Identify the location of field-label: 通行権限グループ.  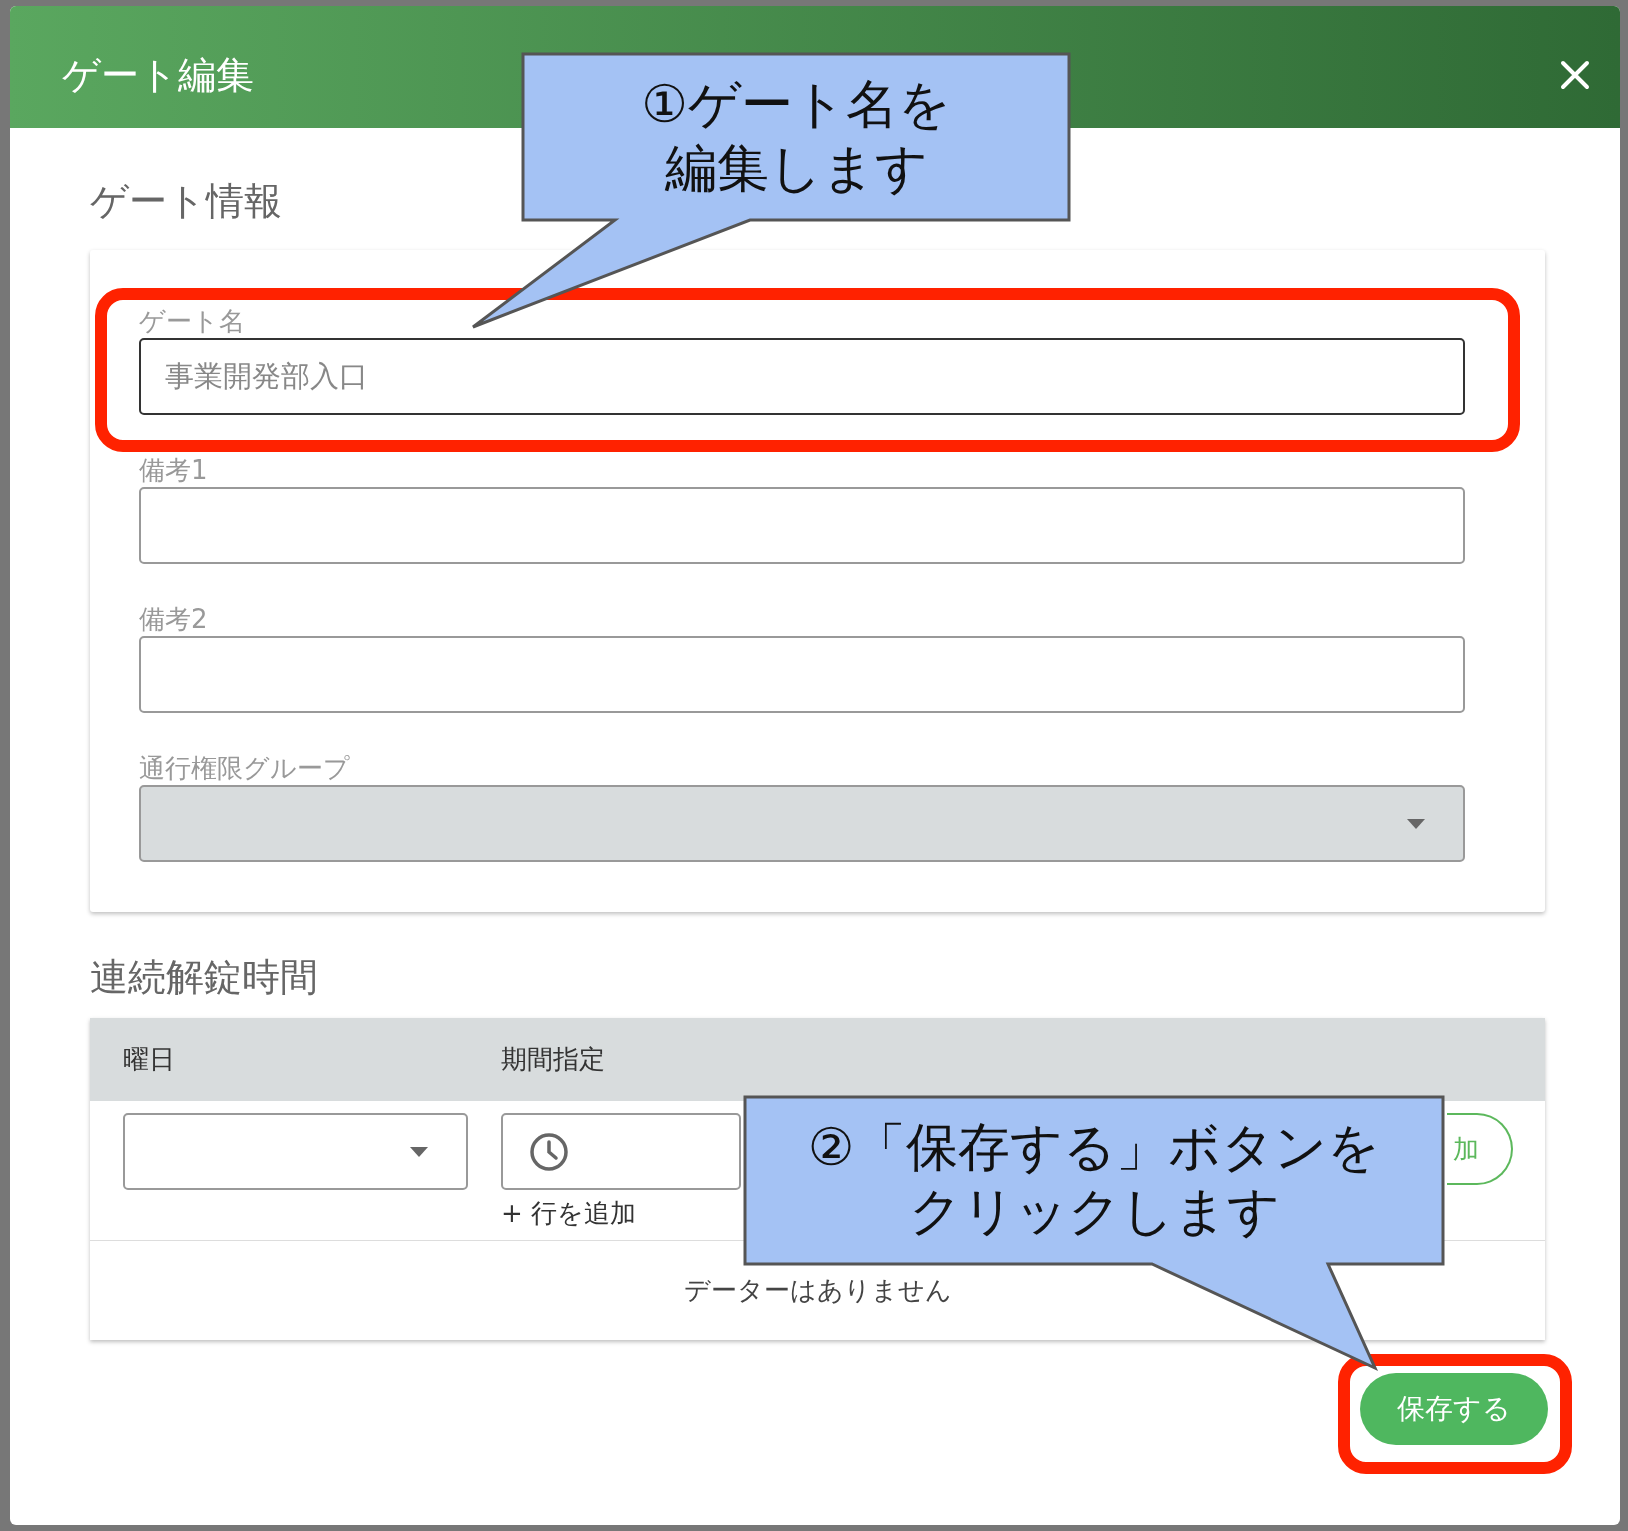
(245, 768).